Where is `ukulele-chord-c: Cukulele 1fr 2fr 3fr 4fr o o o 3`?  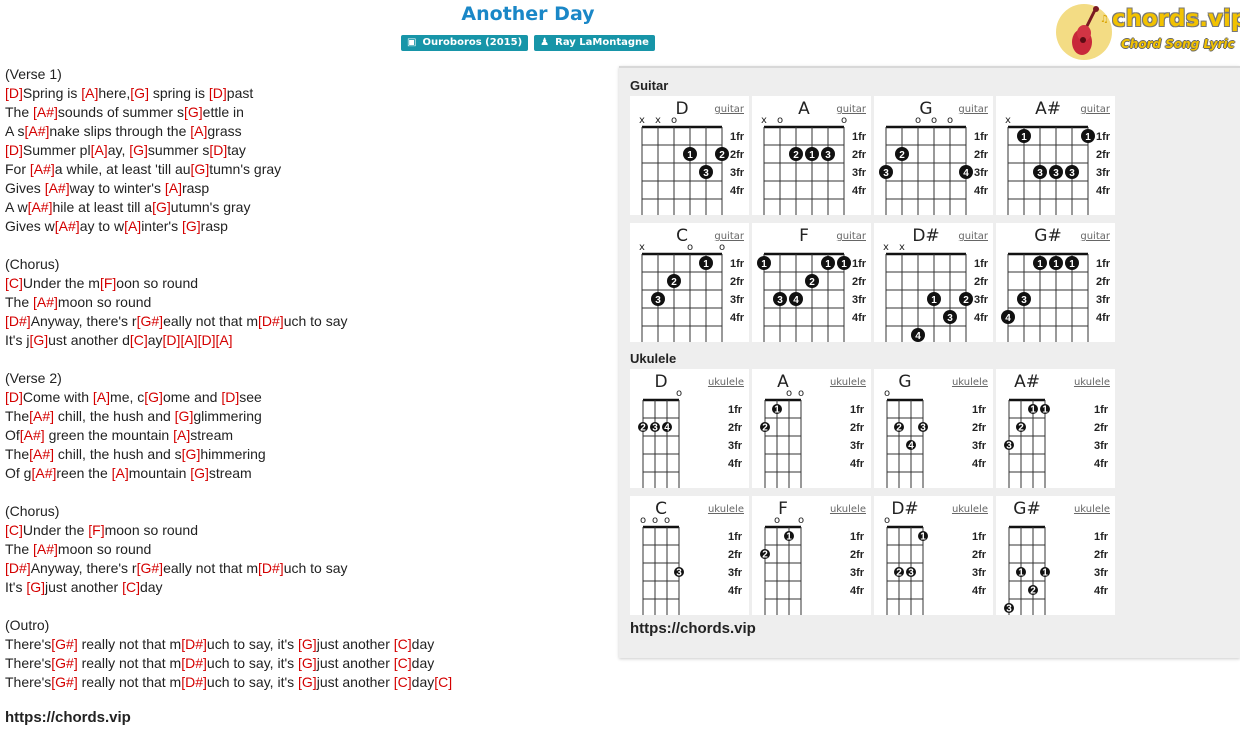
ukulele-chord-c: Cukulele 1fr 2fr 3fr 4fr o o o 3 is located at coordinates (689, 555).